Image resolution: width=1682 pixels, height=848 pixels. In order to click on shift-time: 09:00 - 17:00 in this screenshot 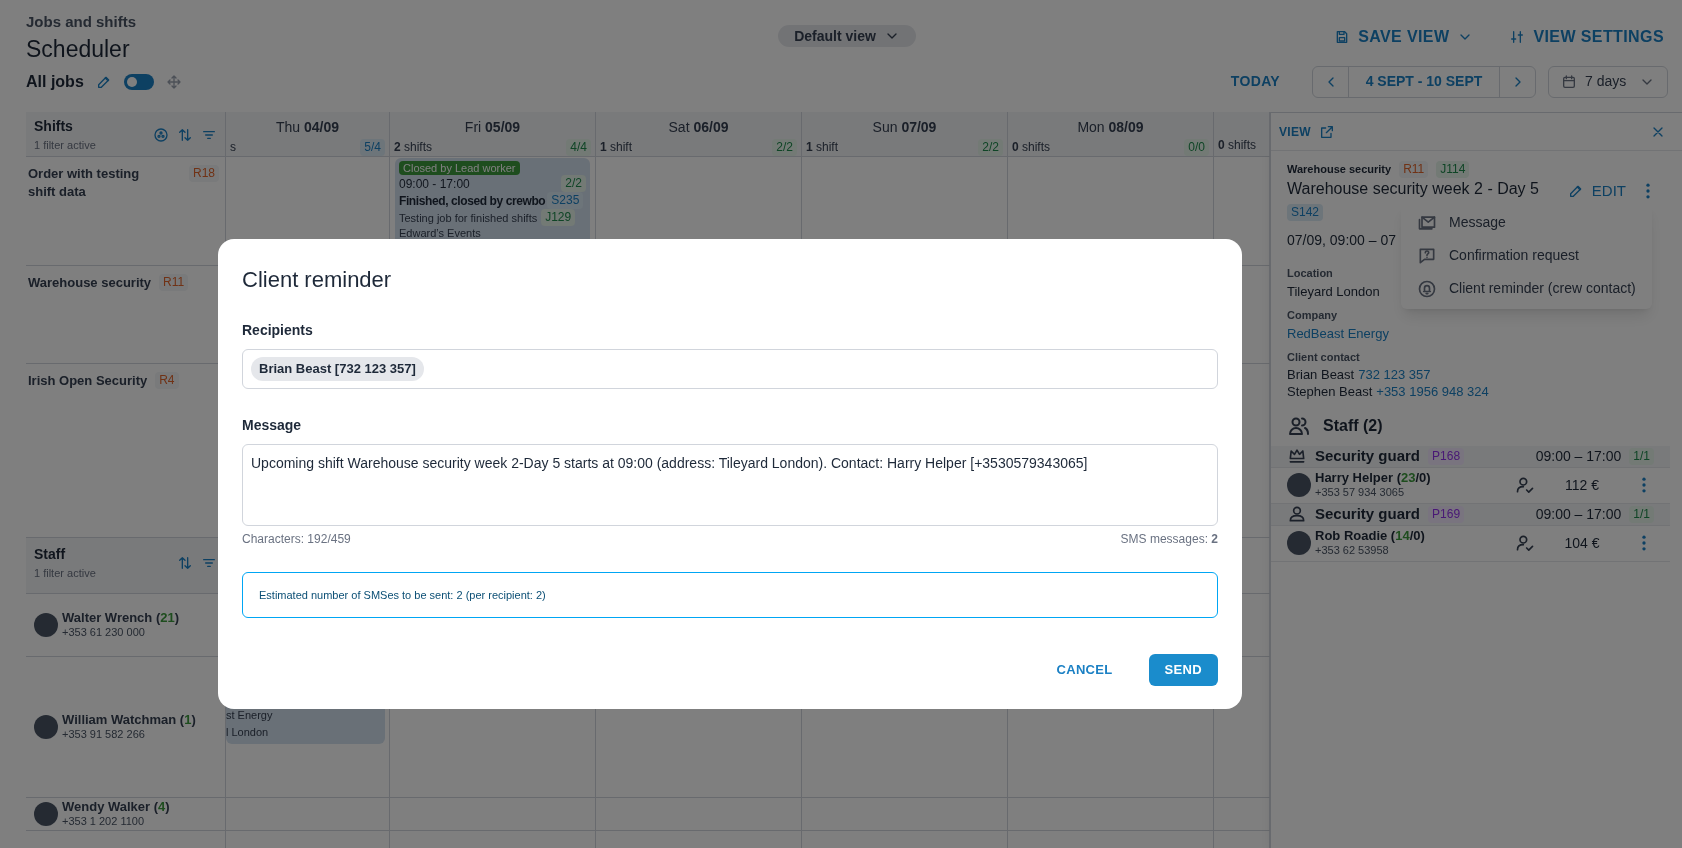, I will do `click(434, 183)`.